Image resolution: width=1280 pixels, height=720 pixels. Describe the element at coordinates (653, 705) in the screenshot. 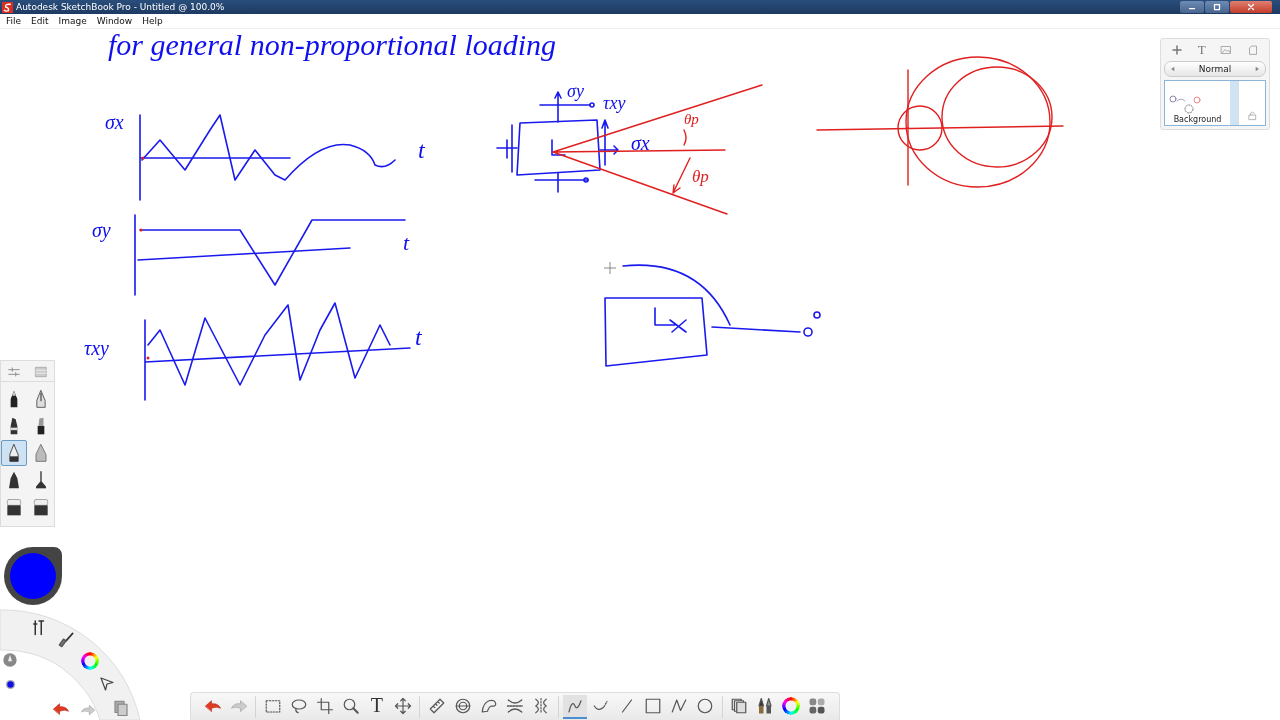

I see `rectangle-icon` at that location.